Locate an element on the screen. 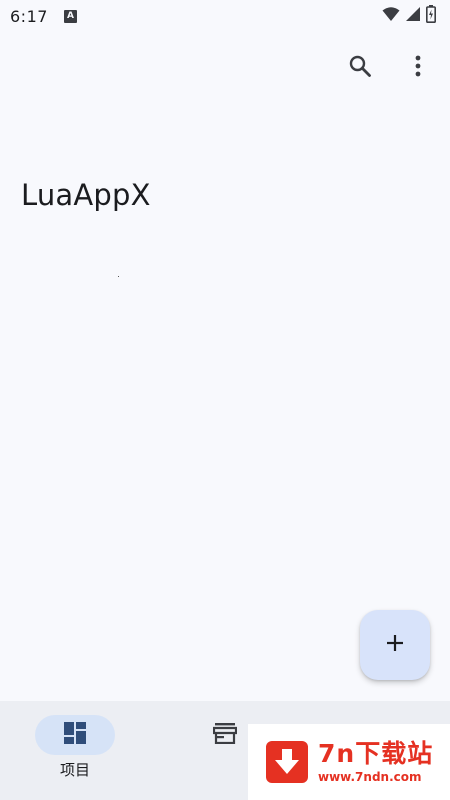 This screenshot has height=800, width=450. nav-active-indicator is located at coordinates (75, 735).